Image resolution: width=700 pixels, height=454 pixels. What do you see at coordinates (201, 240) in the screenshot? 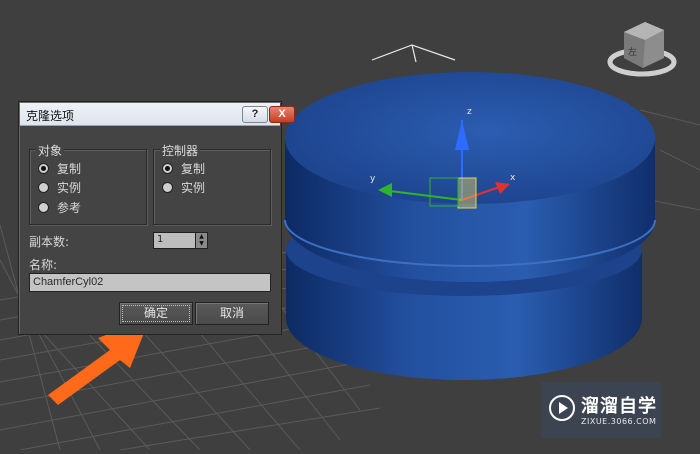
I see `spinner-arrows-icon: ▲ ▼` at bounding box center [201, 240].